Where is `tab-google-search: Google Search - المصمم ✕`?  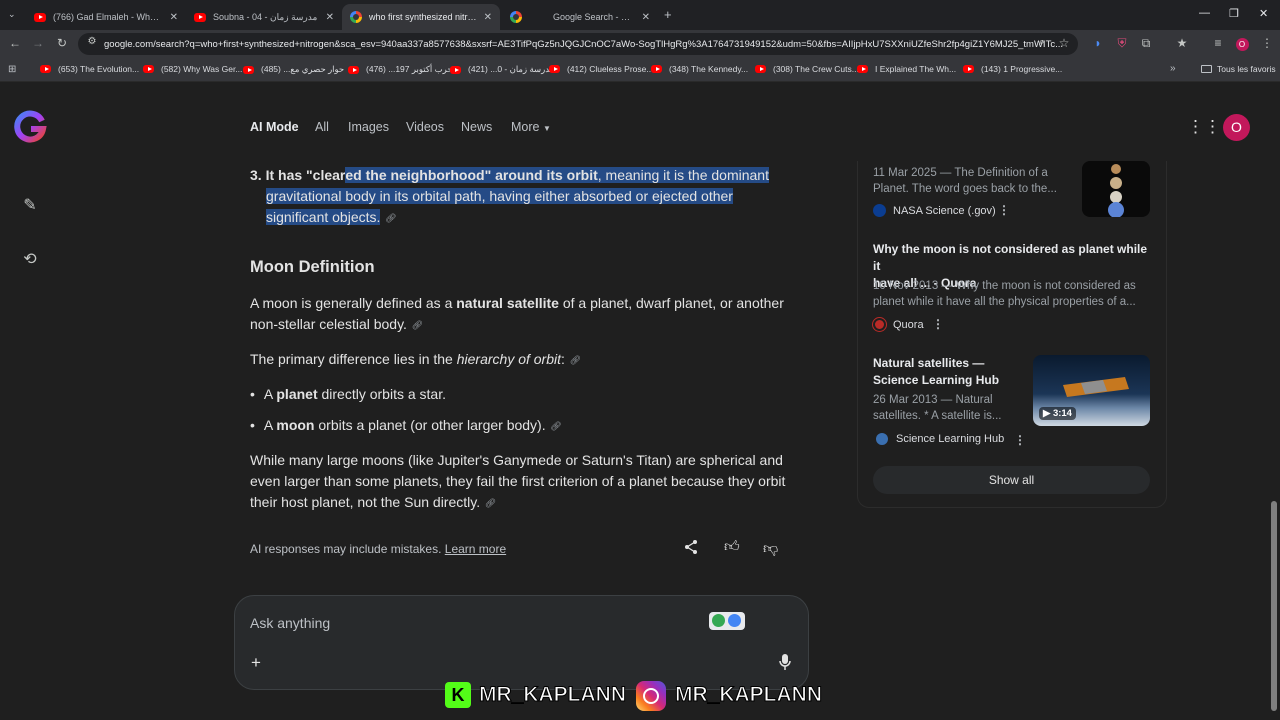 tab-google-search: Google Search - المصمم ✕ is located at coordinates (580, 17).